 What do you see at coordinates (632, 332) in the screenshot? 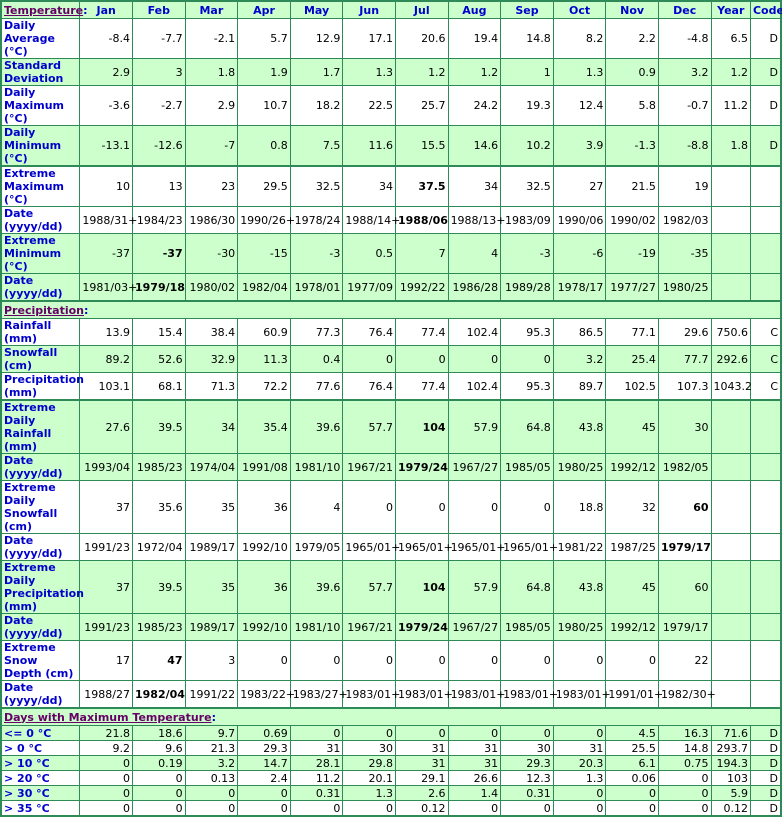
I see `month-value-cell: 77.1` at bounding box center [632, 332].